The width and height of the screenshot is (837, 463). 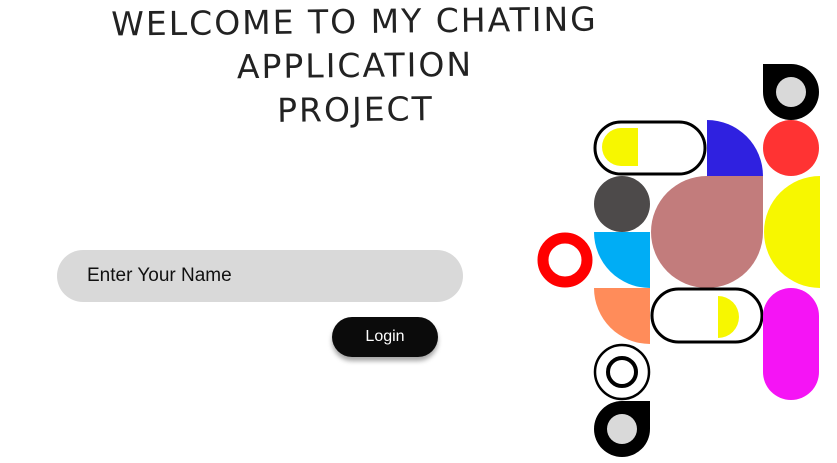 I want to click on cyan-quarter-circle-shape, so click(x=622, y=260).